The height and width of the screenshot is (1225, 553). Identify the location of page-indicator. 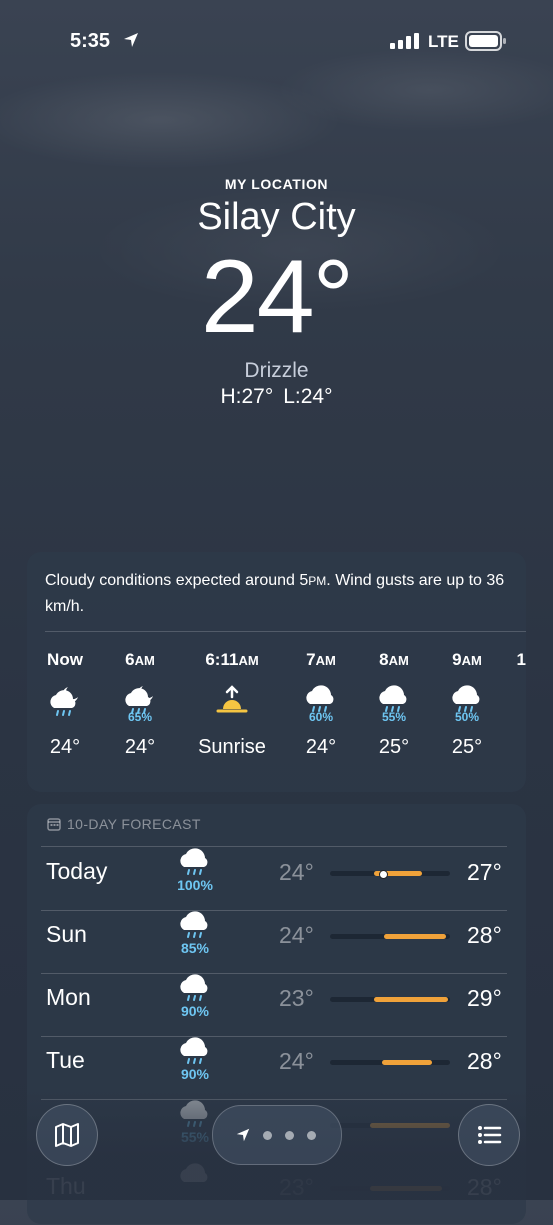
(277, 1135).